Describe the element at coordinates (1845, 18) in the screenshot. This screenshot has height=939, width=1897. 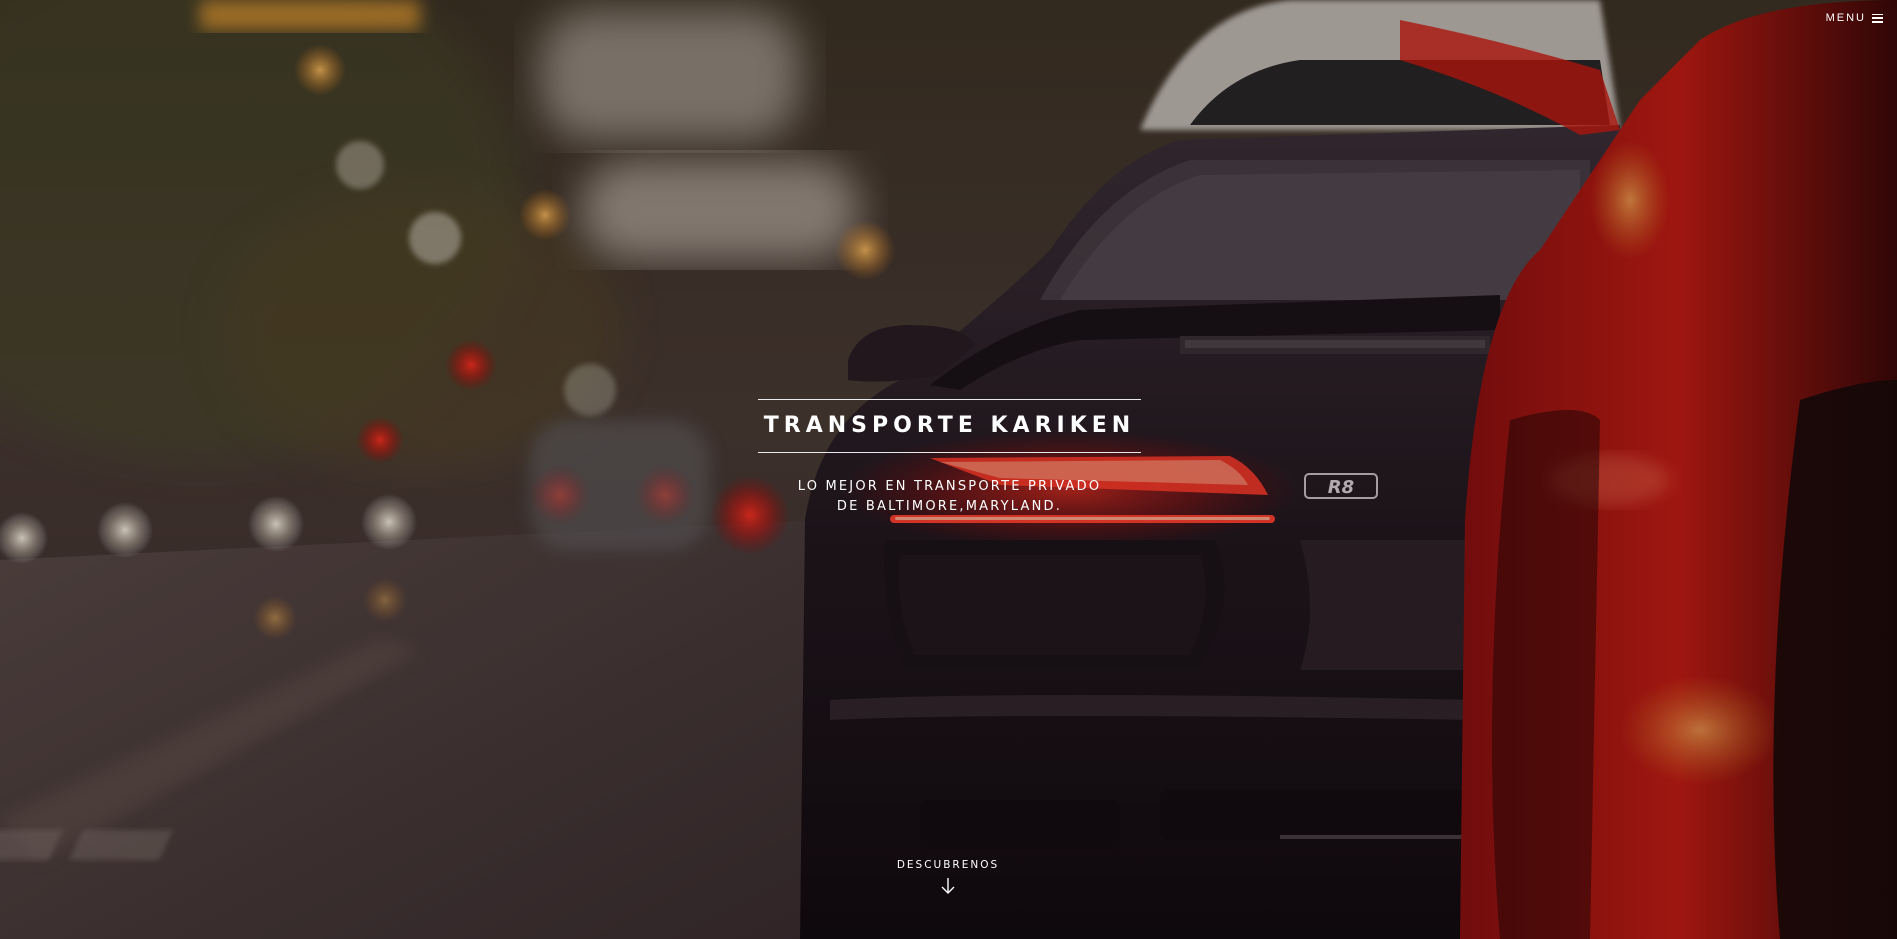
I see `menu-label: MENU` at that location.